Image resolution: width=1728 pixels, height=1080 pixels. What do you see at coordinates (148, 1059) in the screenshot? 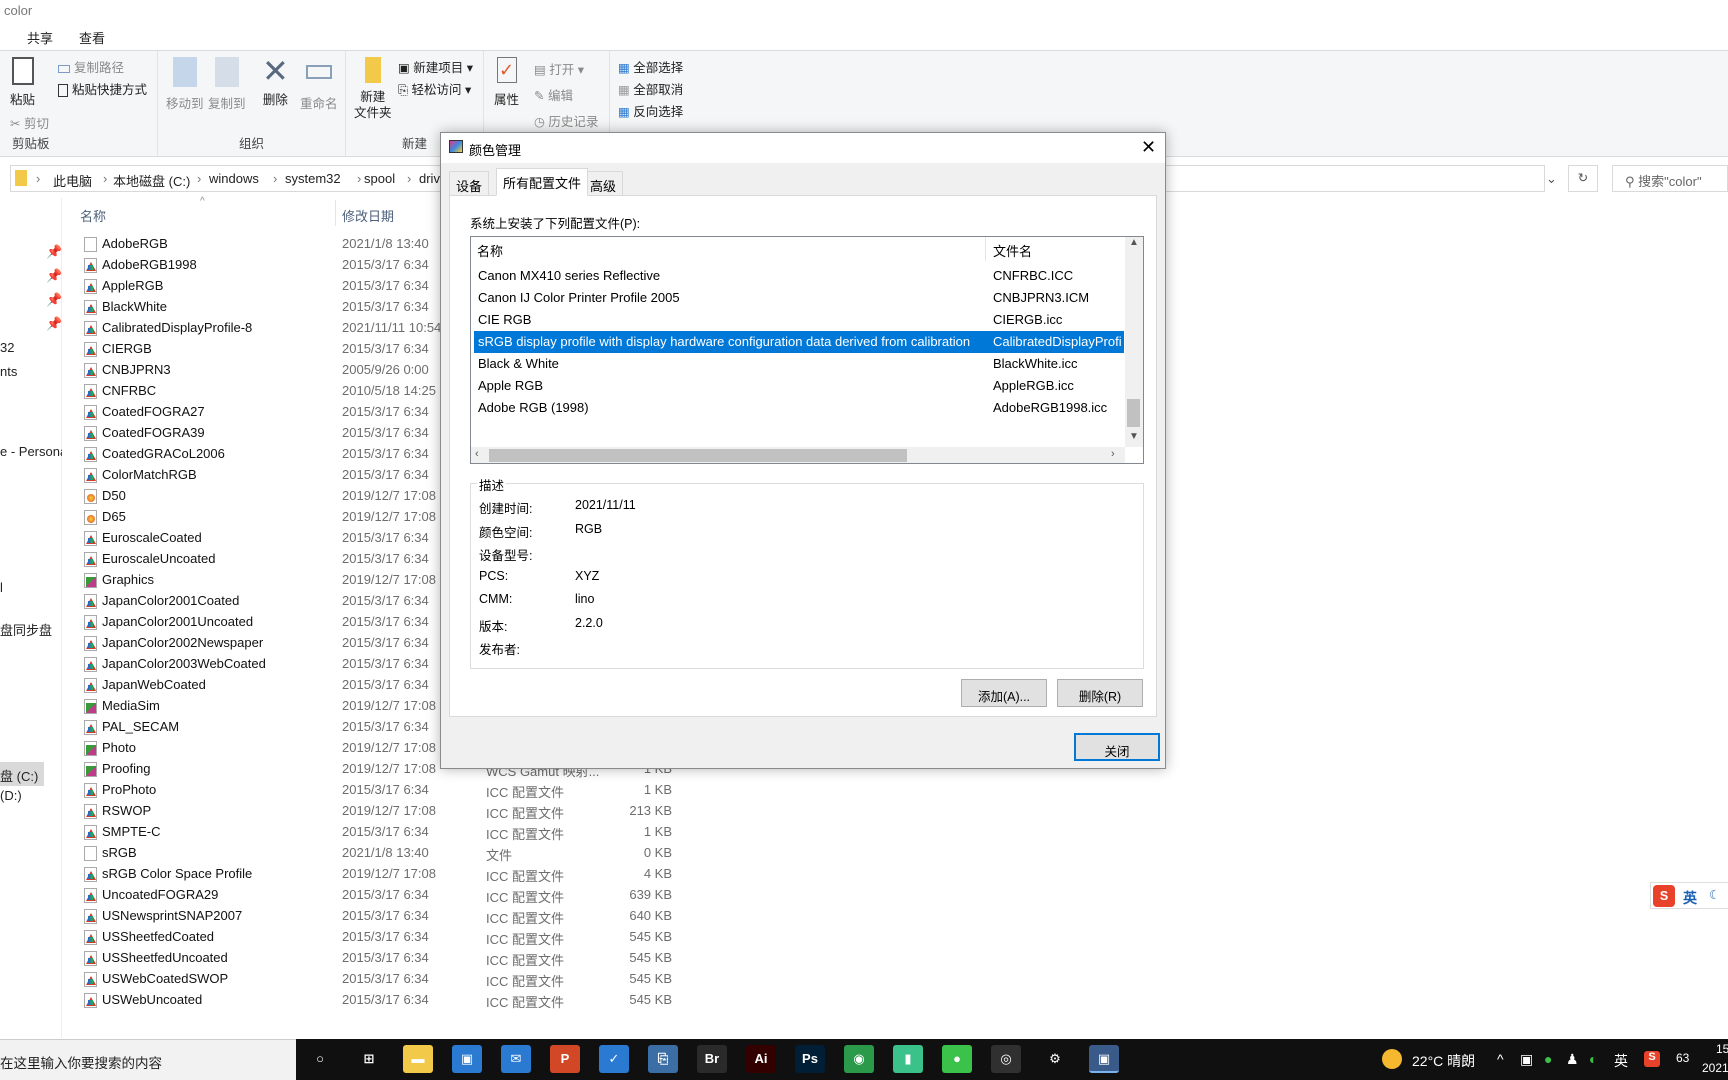
I see `taskbar-search: 在这里输入你要搜索的内容` at bounding box center [148, 1059].